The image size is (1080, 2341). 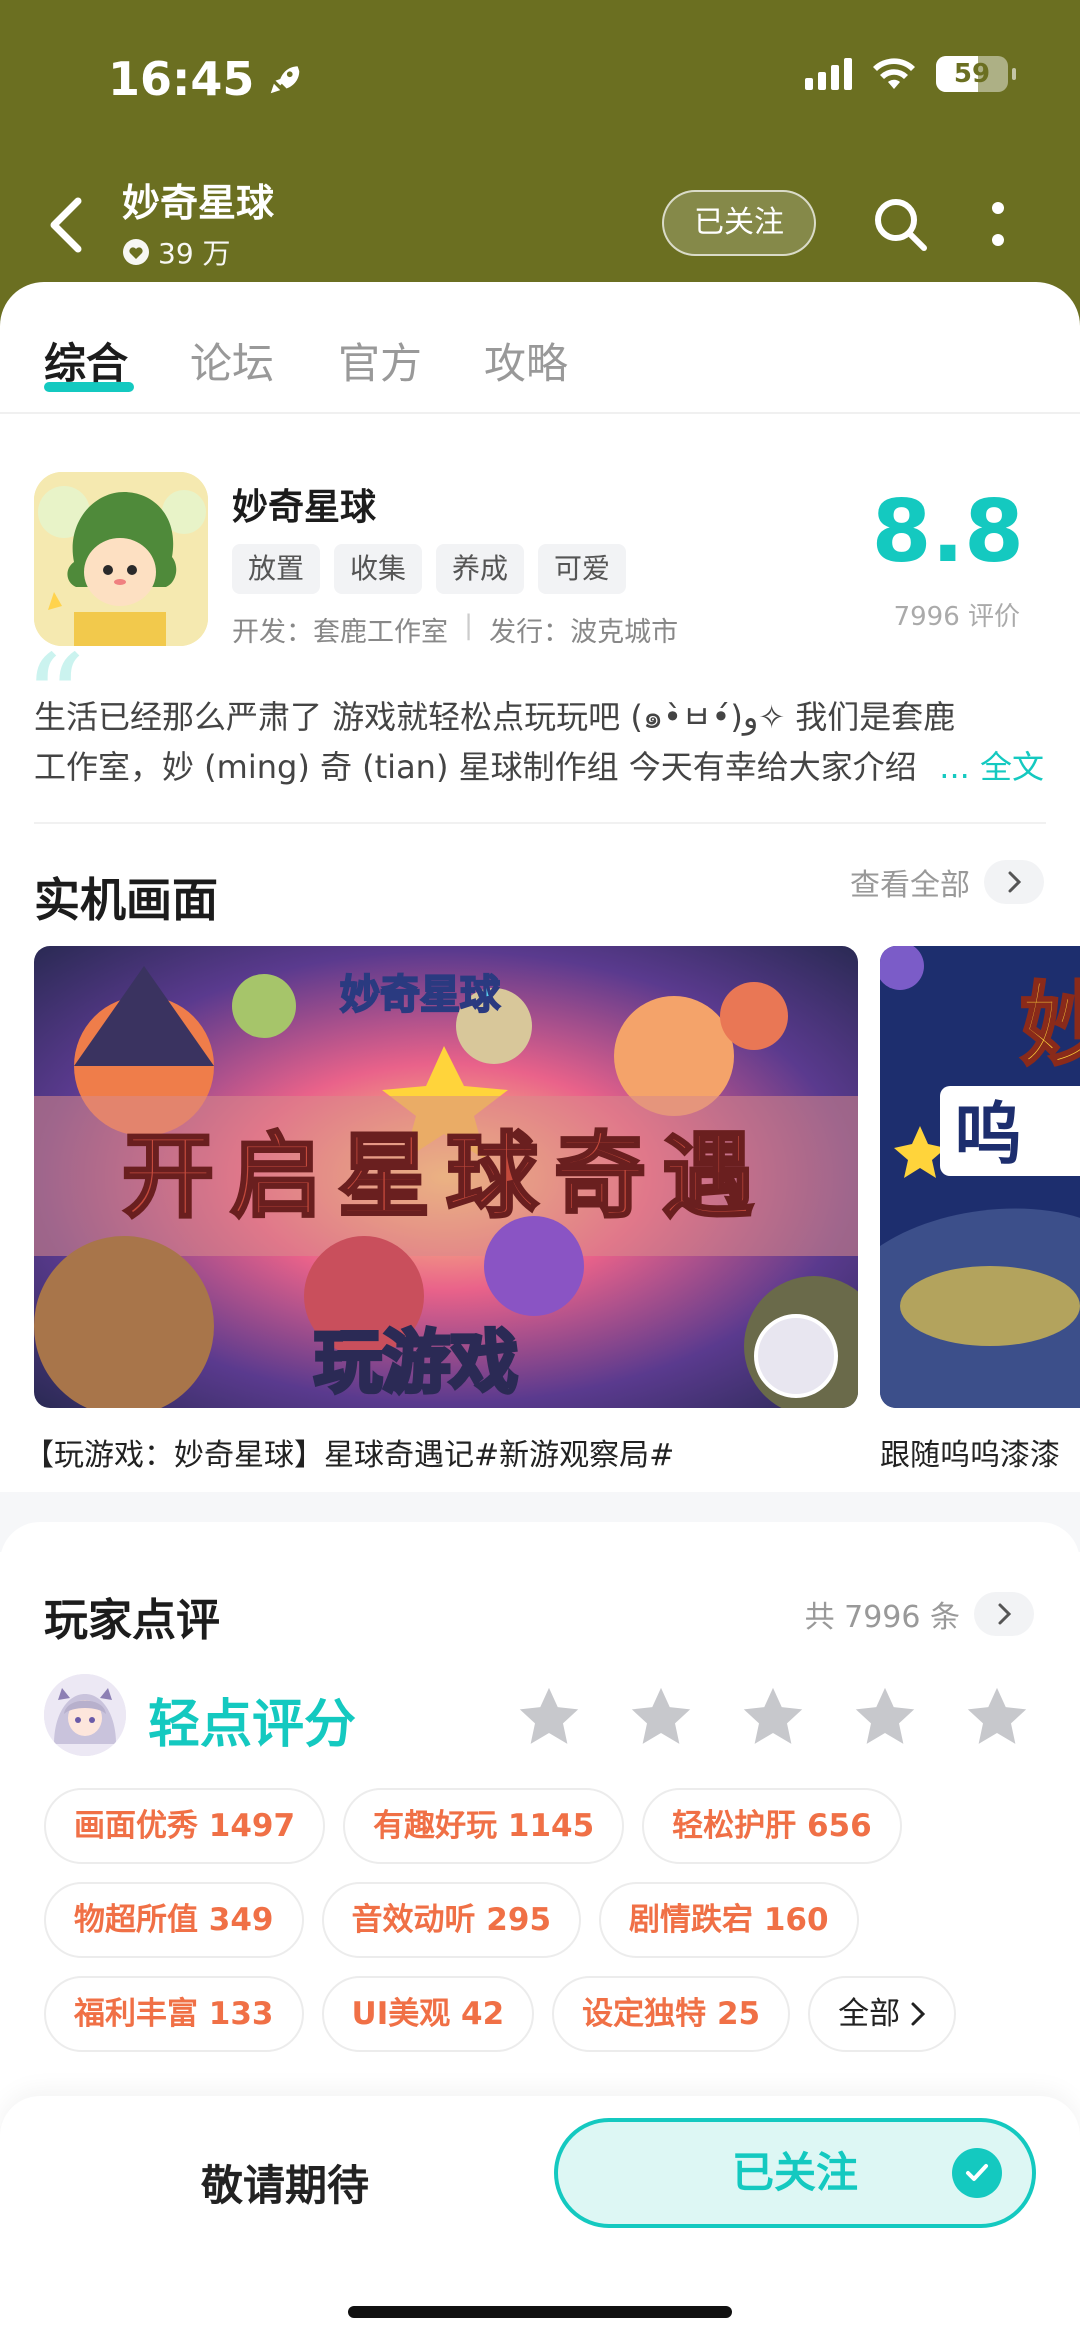 I want to click on screenshot-banner-text: 开启星球奇遇, so click(x=446, y=1176).